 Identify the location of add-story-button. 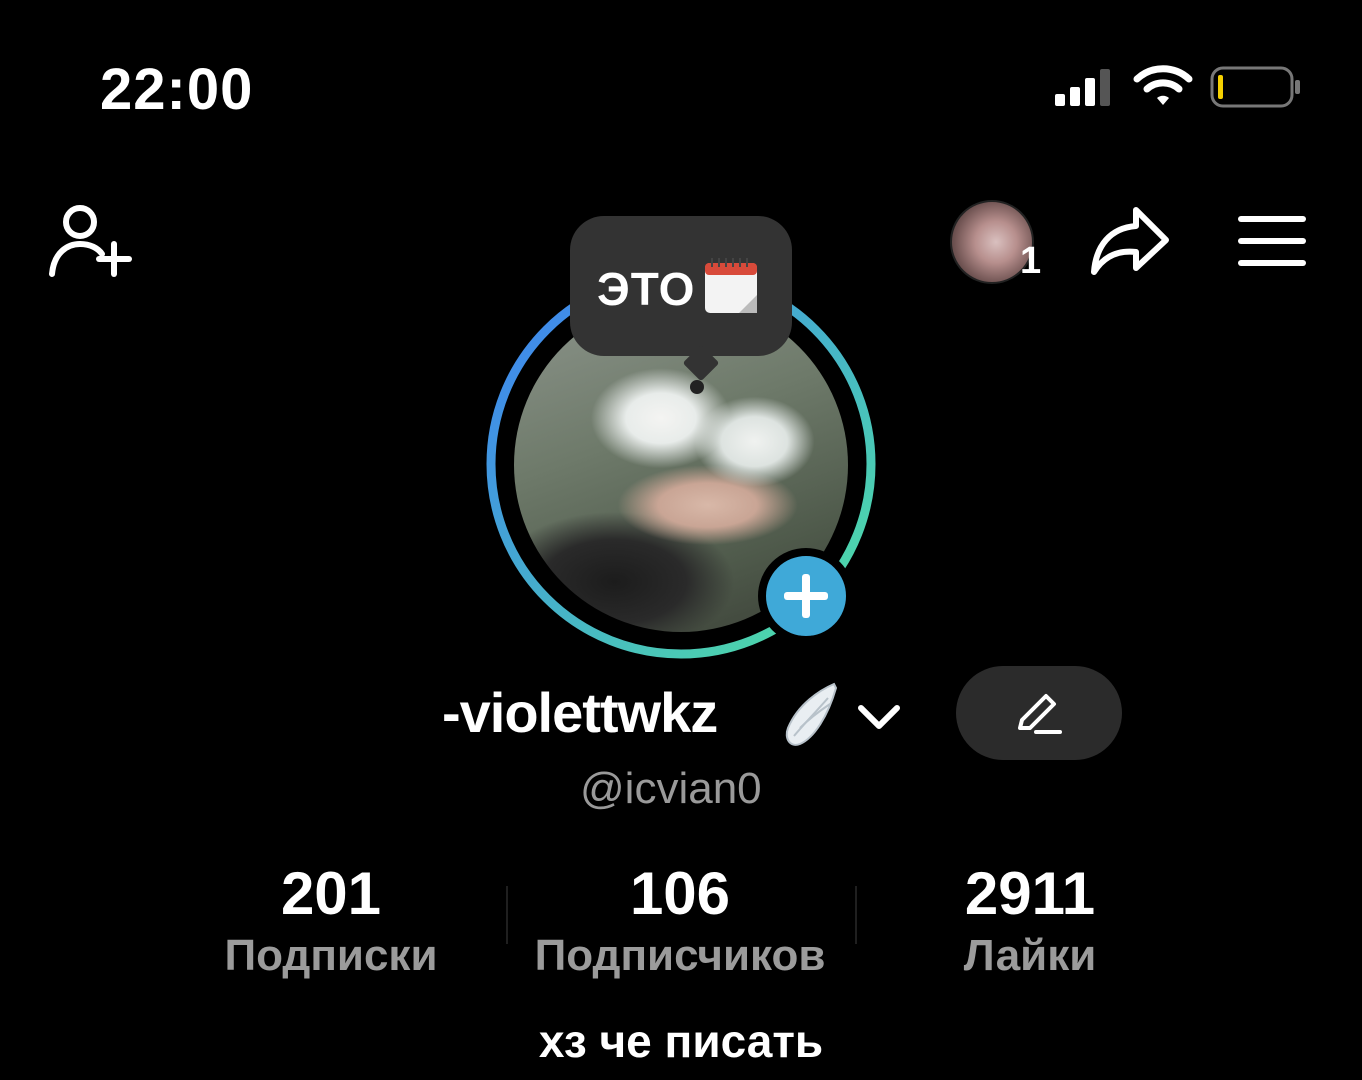
(806, 596).